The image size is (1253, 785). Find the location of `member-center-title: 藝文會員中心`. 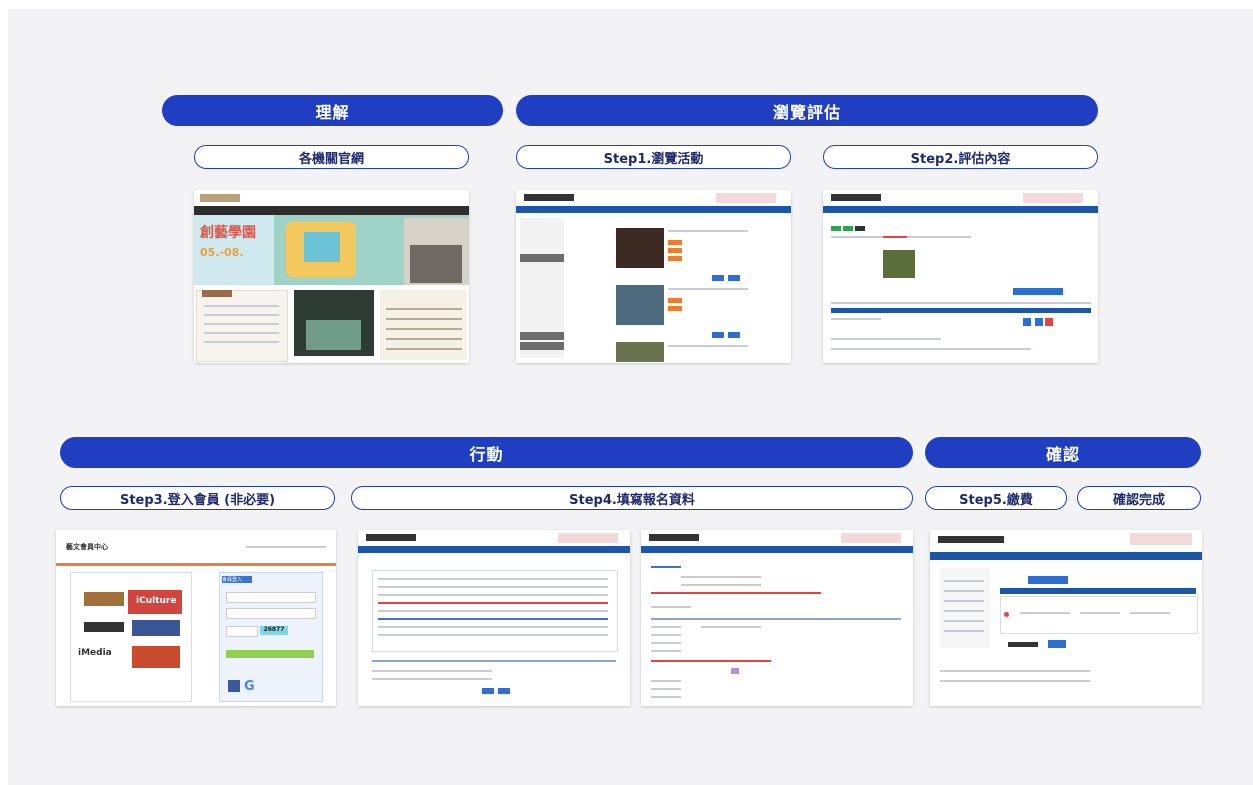

member-center-title: 藝文會員中心 is located at coordinates (87, 547).